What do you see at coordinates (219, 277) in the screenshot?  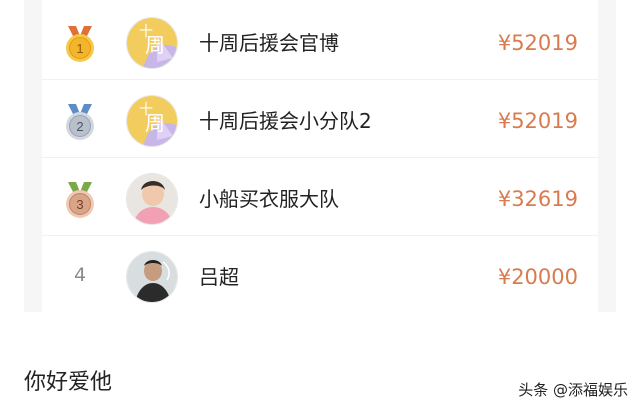 I see `donor-name: 吕超` at bounding box center [219, 277].